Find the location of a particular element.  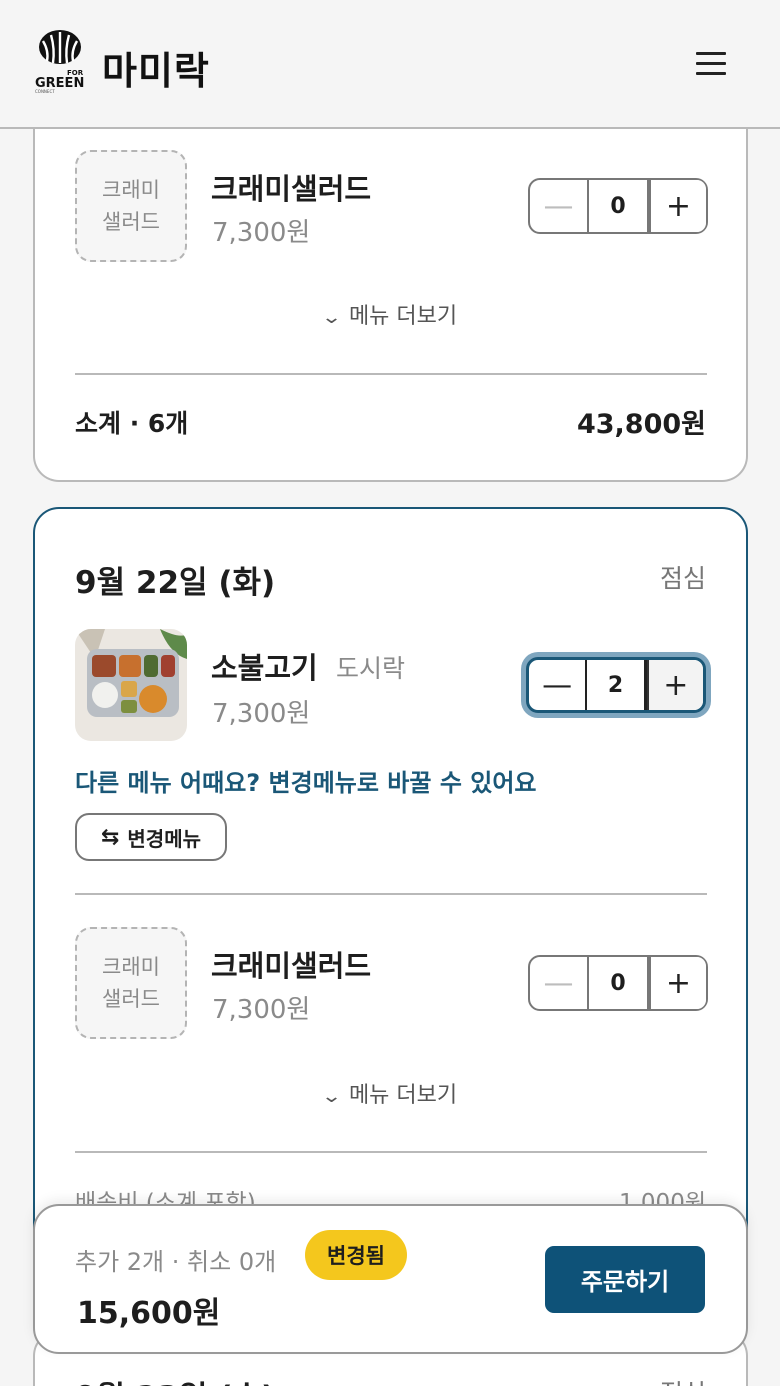

svg-text: CONNECT is located at coordinates (45, 91).